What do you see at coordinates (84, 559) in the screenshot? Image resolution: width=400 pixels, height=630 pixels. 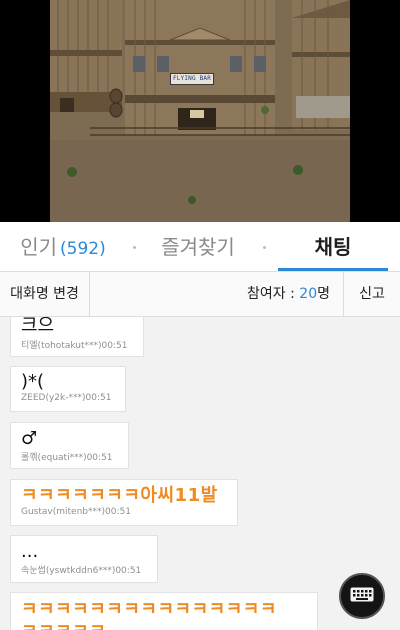 I see `chat-message: ... 속눈썹(yswtkddn6***)00:51` at bounding box center [84, 559].